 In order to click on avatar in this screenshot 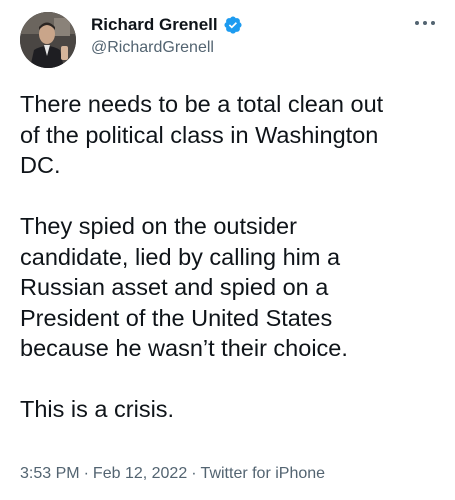, I will do `click(48, 40)`.